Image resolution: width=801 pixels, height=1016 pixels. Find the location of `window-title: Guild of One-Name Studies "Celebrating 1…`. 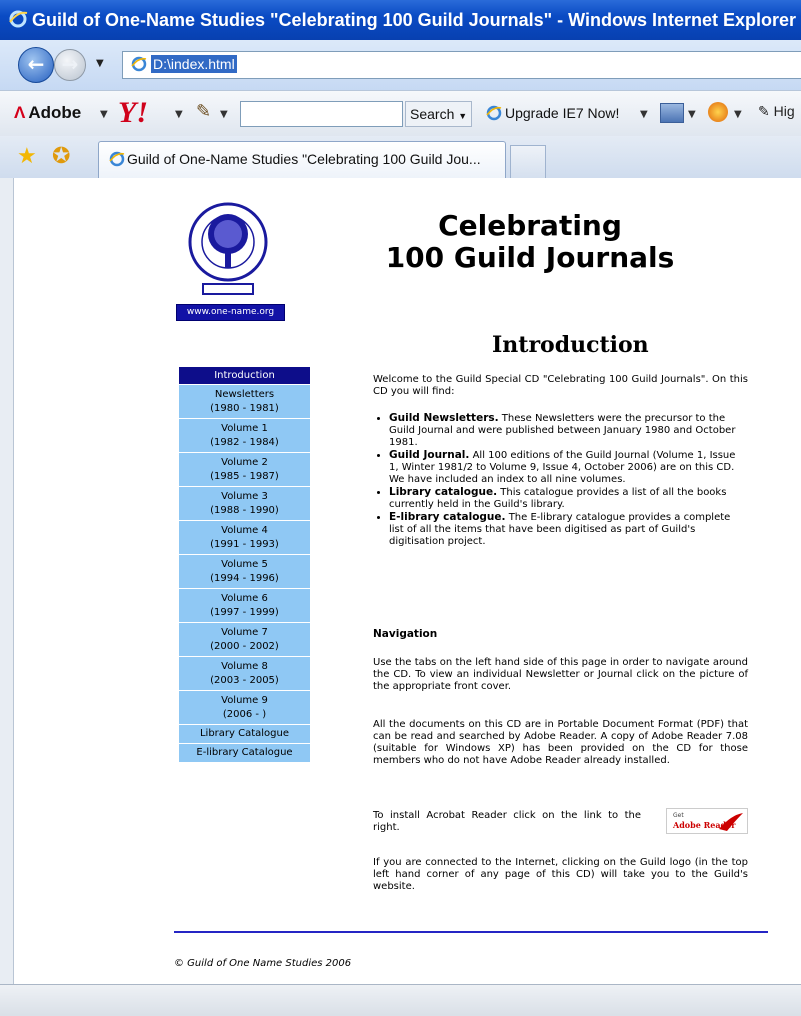

window-title: Guild of One-Name Studies "Celebrating 1… is located at coordinates (414, 20).